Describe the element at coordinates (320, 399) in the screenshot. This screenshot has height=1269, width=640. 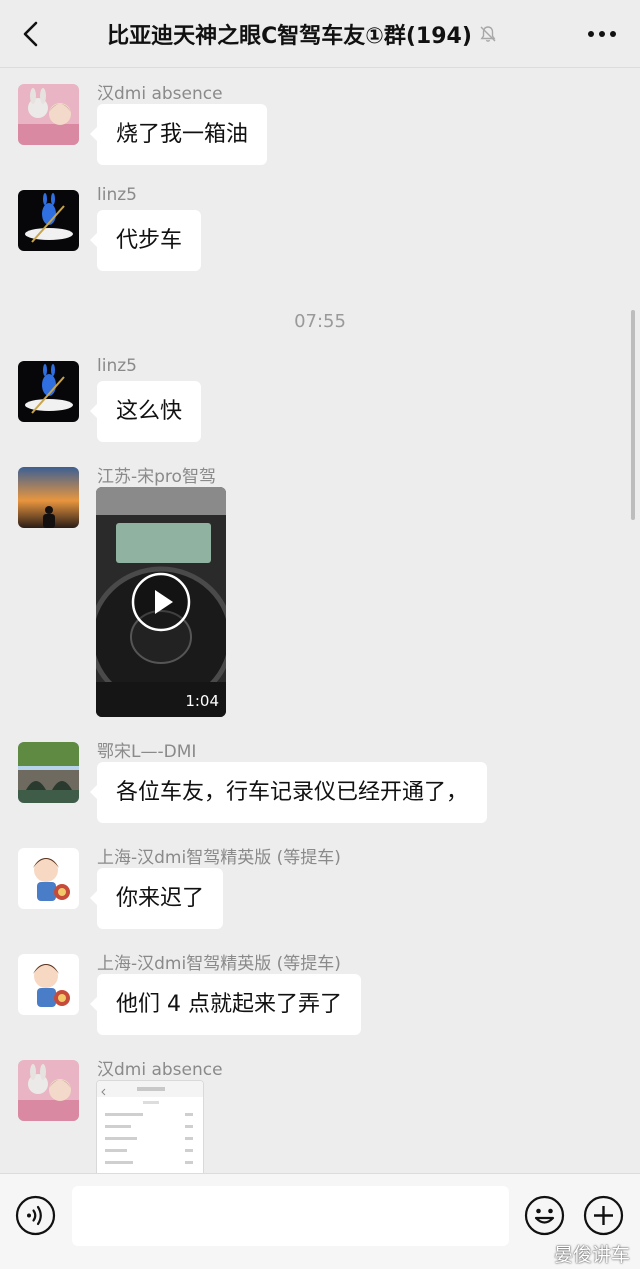
I see `chat-message: linz5 这么快` at that location.